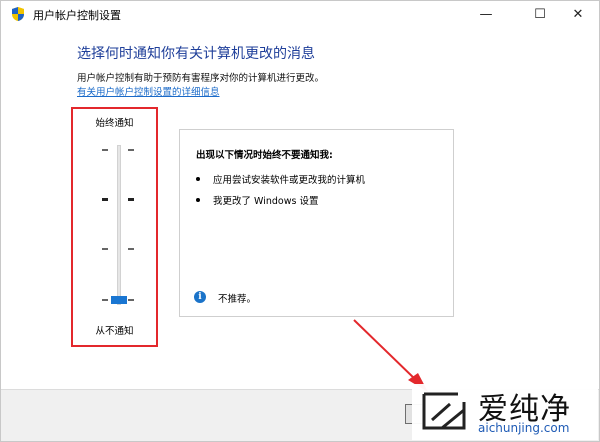 This screenshot has height=442, width=600. What do you see at coordinates (18, 14) in the screenshot?
I see `uac-shield-icon` at bounding box center [18, 14].